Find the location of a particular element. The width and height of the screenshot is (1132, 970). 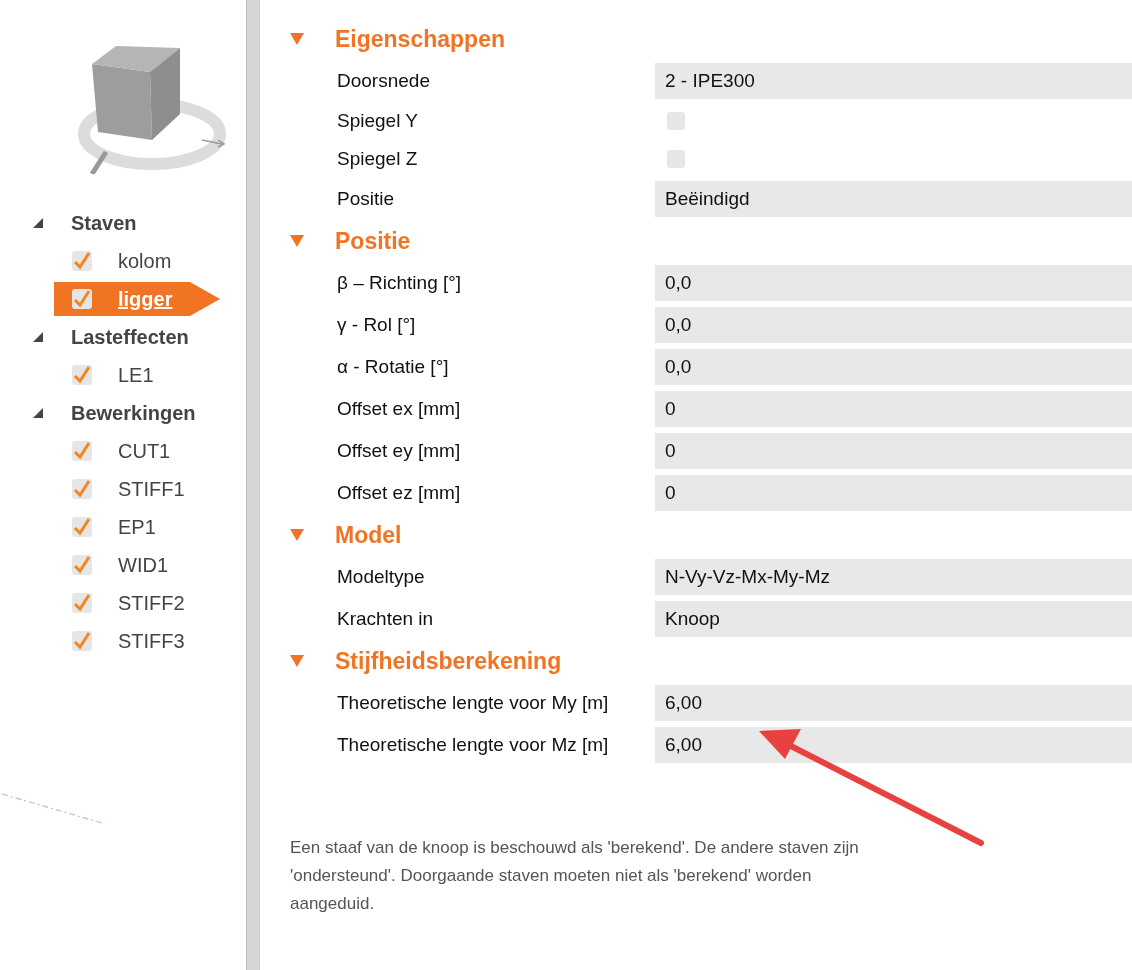

value-field: 2 - IPE300 is located at coordinates (893, 81).